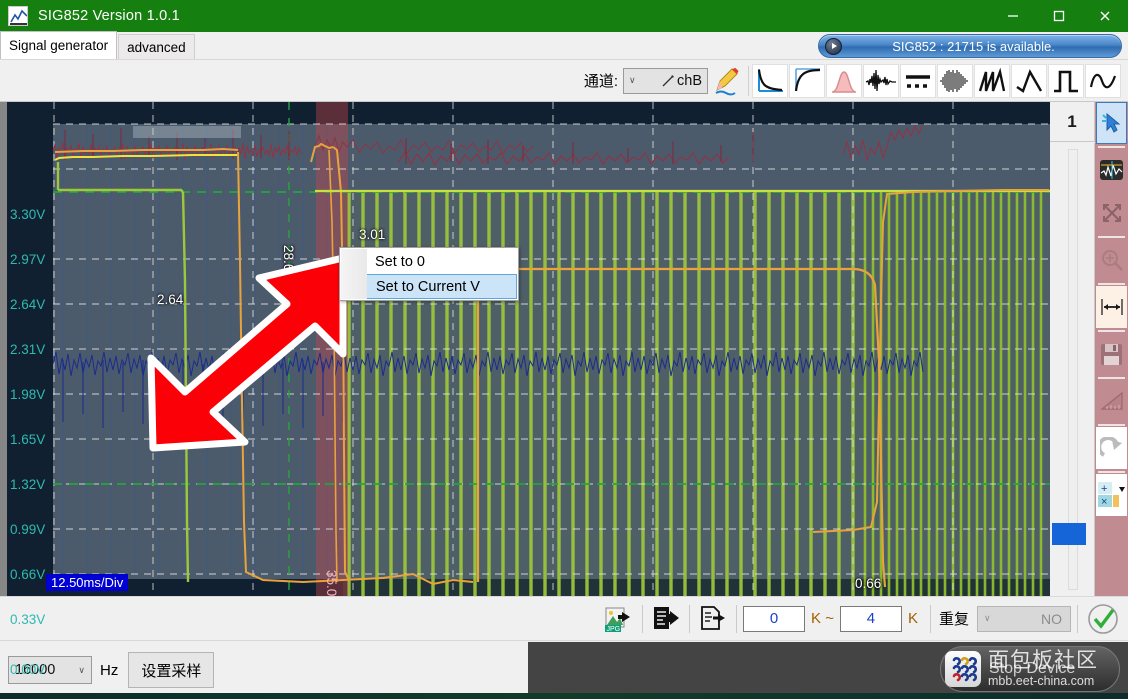 The image size is (1128, 699). Describe the element at coordinates (28, 394) in the screenshot. I see `y-tick-4: 1.98V` at that location.